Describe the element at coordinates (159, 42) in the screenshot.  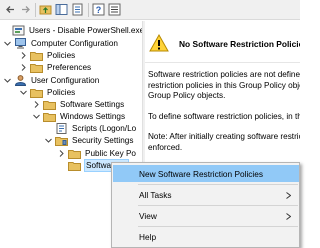
I see `warning-icon` at that location.